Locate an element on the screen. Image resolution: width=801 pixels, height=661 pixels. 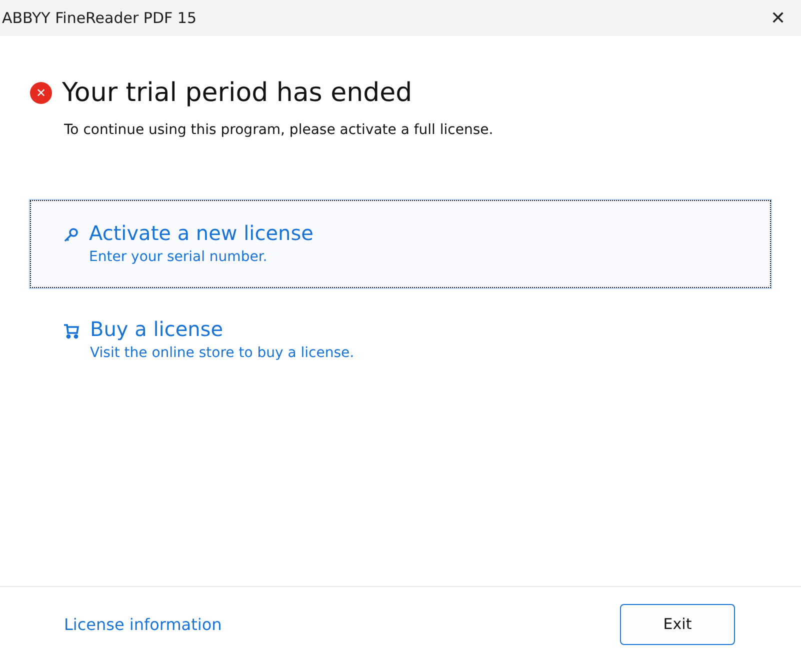
license-information-link: License information is located at coordinates (143, 624).